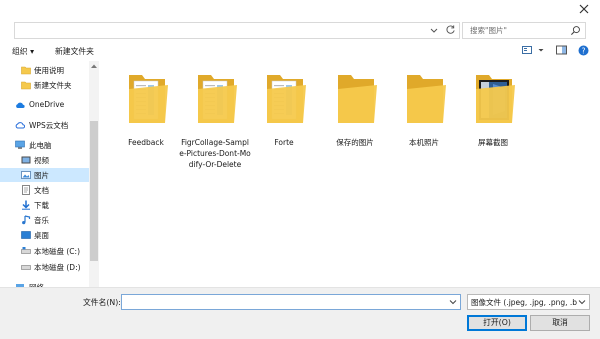 The image size is (600, 339). What do you see at coordinates (26, 235) in the screenshot?
I see `desktop-icon` at bounding box center [26, 235].